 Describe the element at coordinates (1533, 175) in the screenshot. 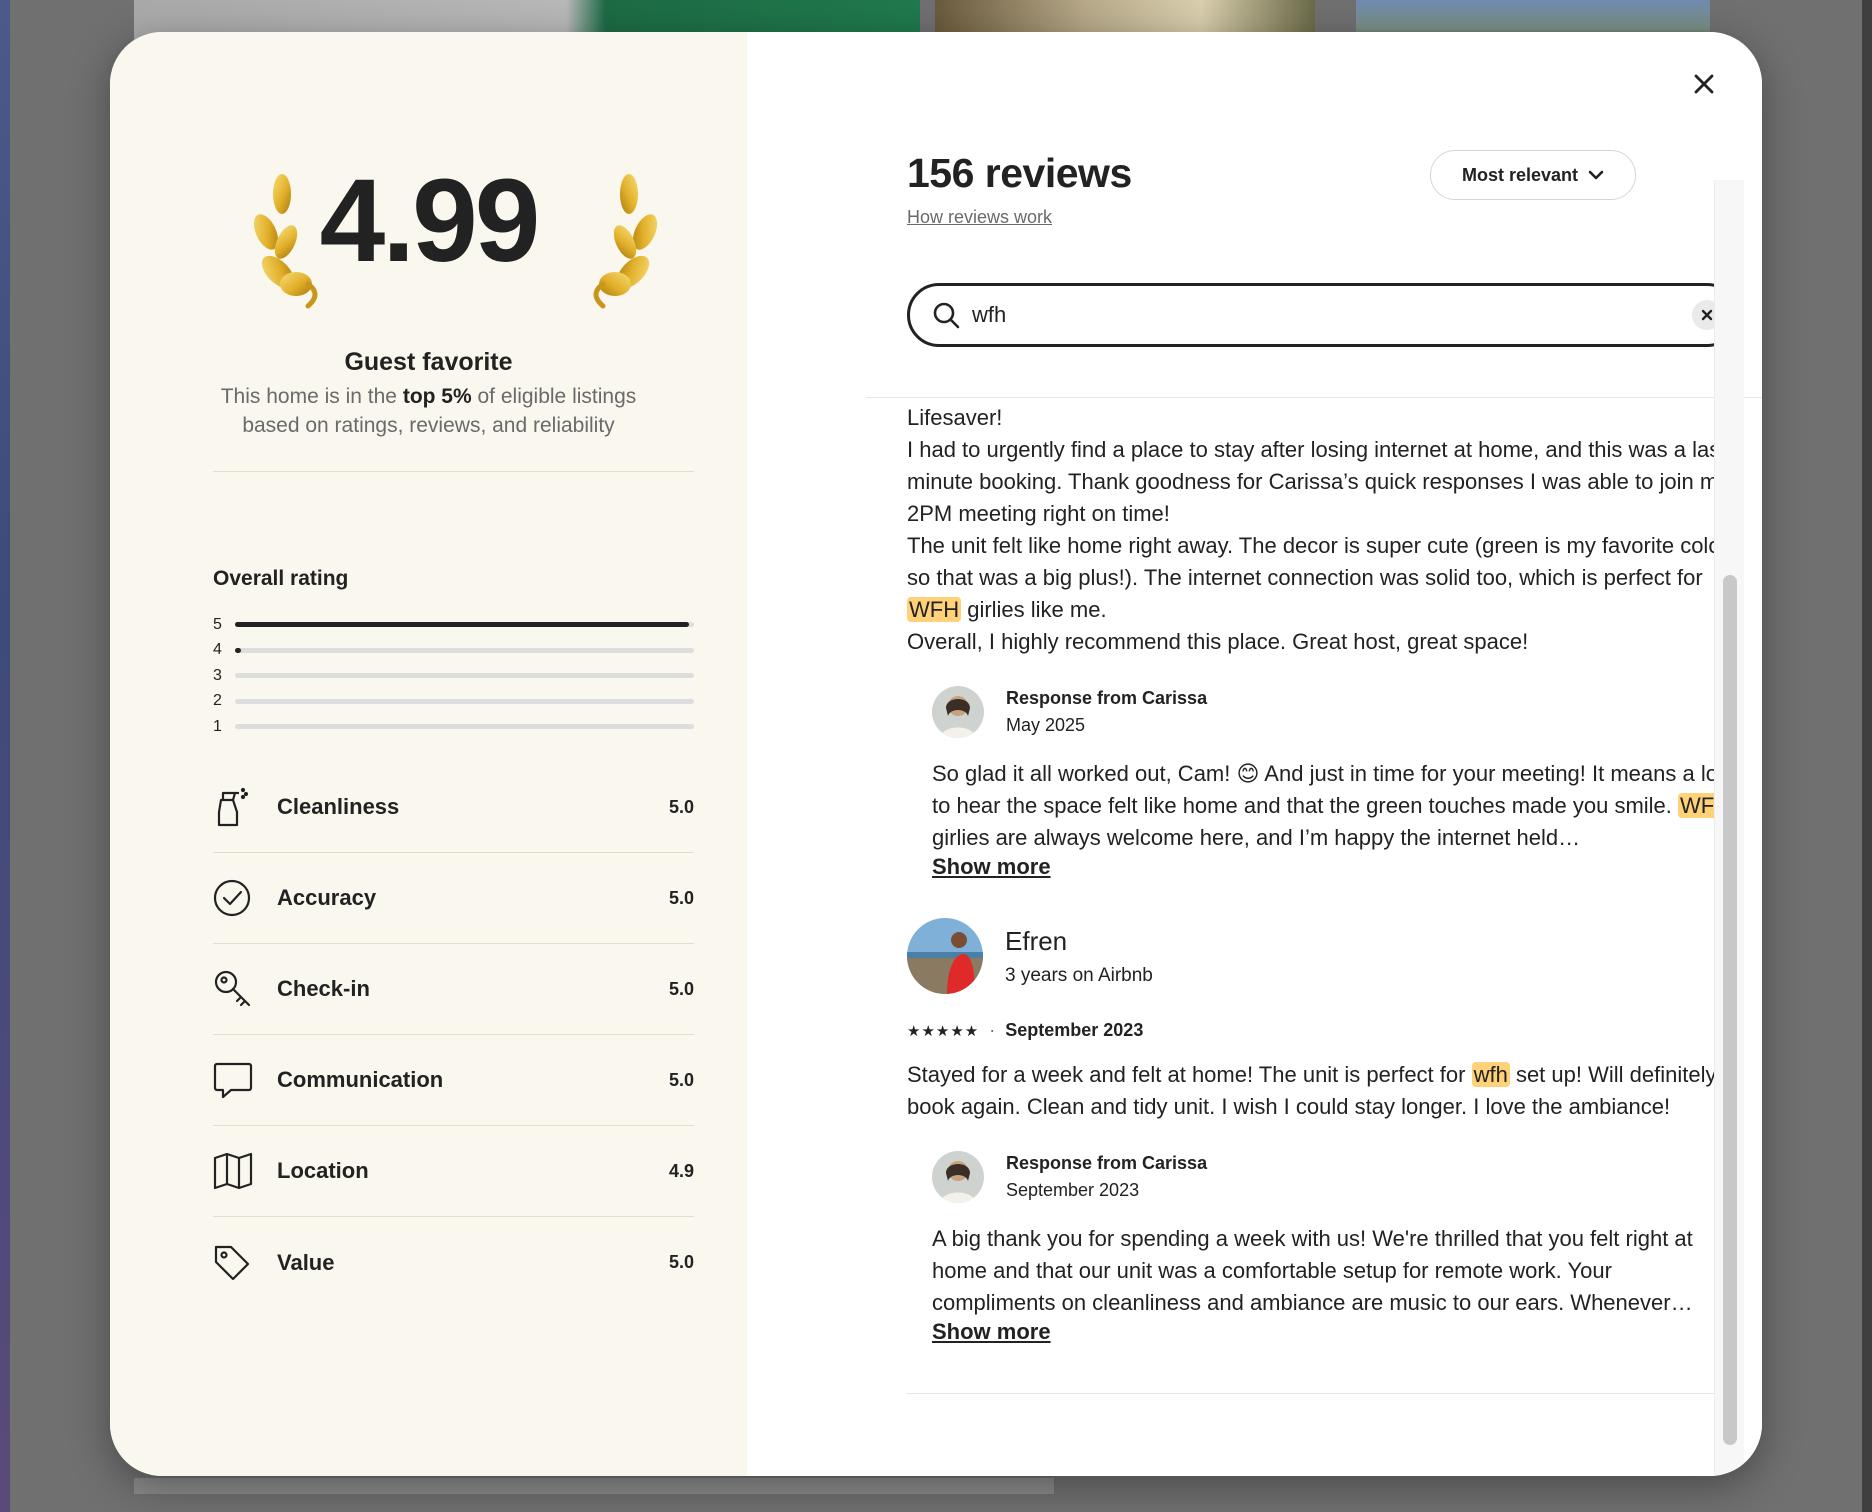

I see `sort-dropdown: Most relevant` at that location.